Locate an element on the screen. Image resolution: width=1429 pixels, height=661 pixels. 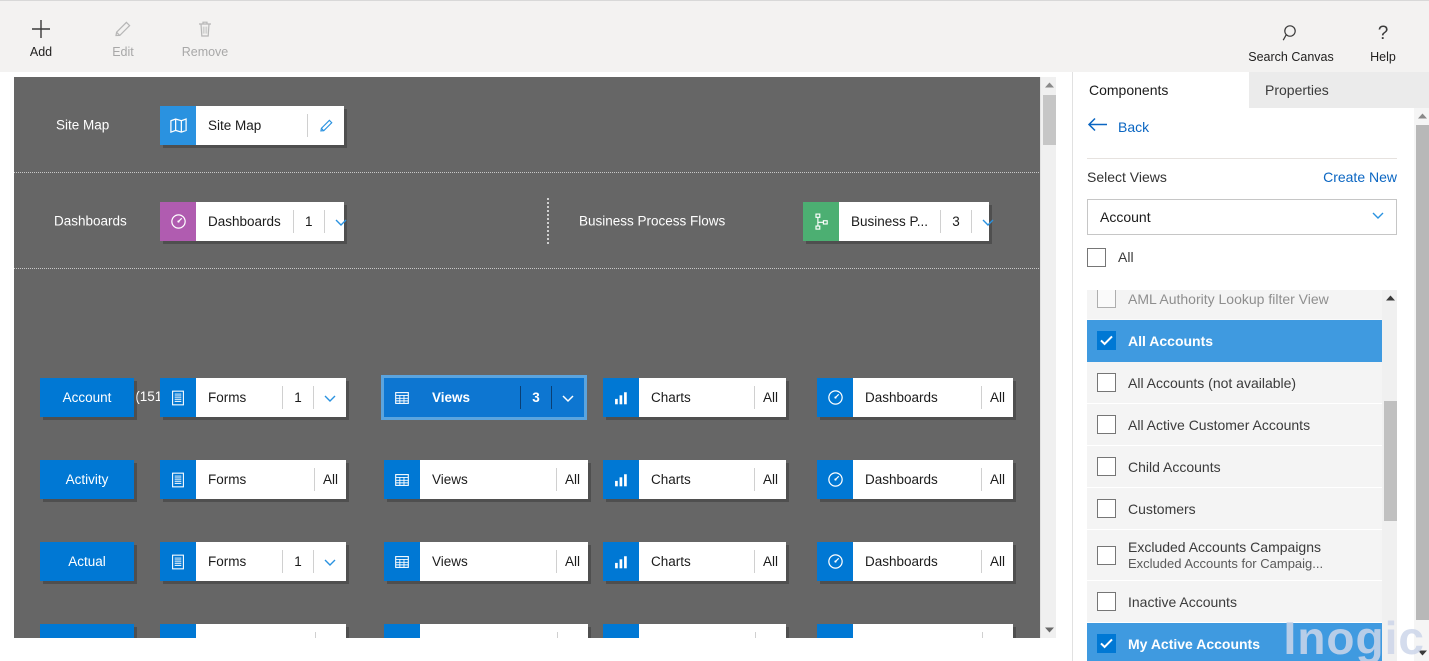
tab-properties: Properties is located at coordinates (1339, 90).